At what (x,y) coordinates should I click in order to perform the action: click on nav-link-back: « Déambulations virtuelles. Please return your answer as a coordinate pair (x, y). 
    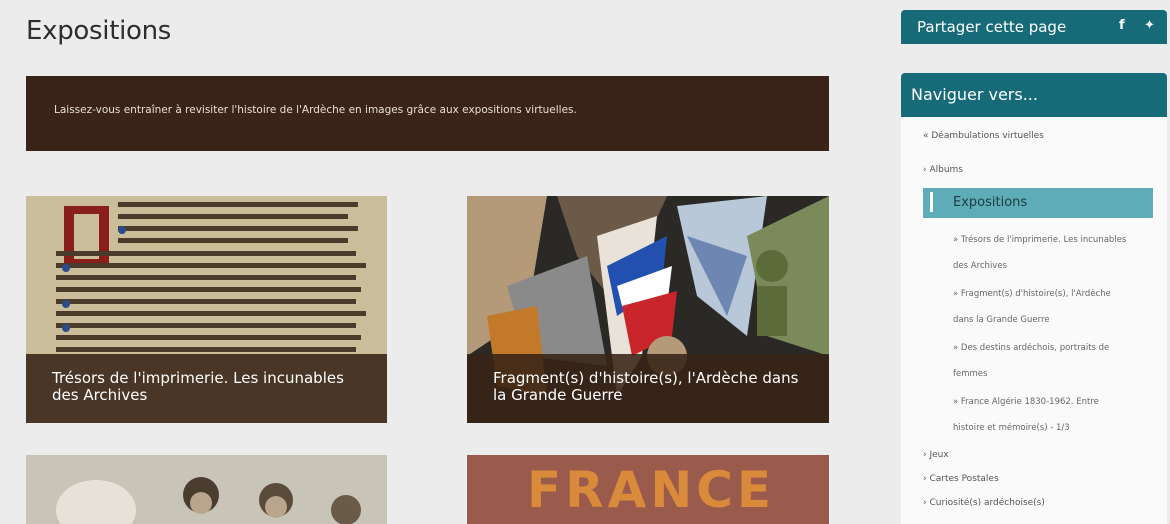
    Looking at the image, I should click on (983, 136).